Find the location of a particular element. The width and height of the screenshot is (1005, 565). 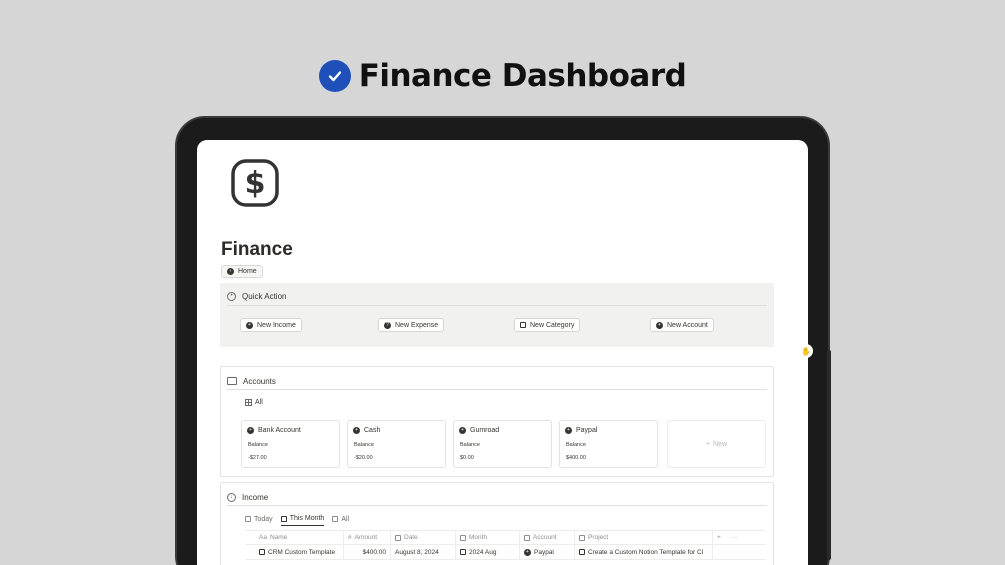

row-name: CRM Custom Template is located at coordinates (302, 552).